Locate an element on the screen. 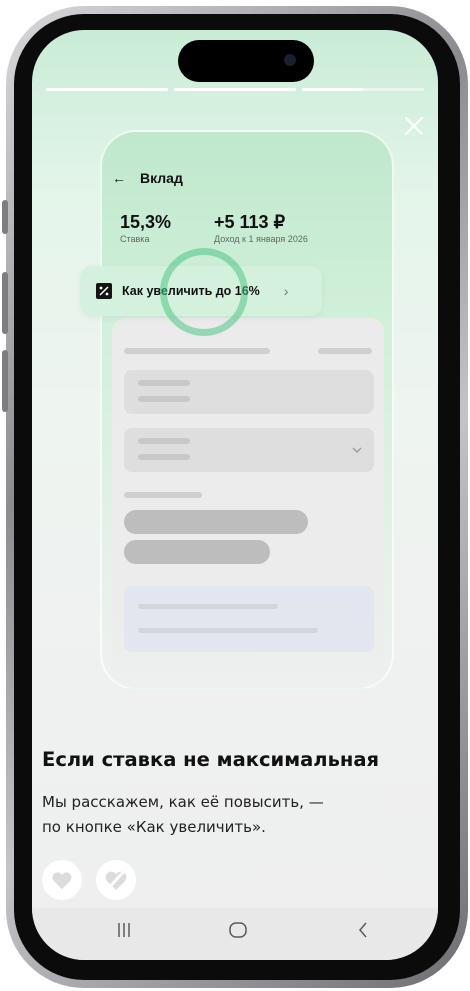 This screenshot has height=991, width=470. close-button is located at coordinates (414, 126).